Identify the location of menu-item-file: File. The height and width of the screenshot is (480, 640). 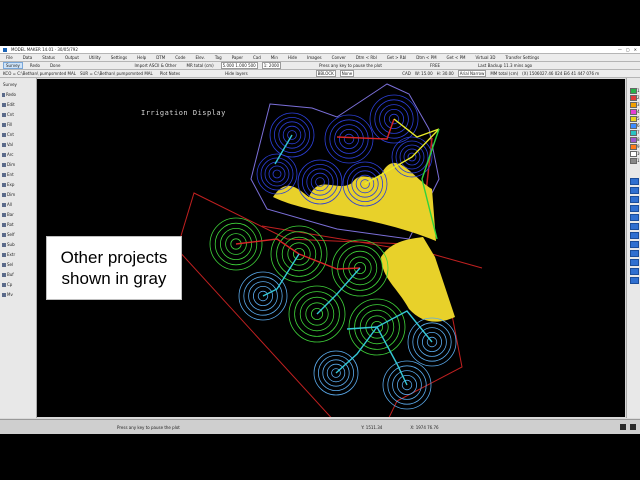
(9, 57).